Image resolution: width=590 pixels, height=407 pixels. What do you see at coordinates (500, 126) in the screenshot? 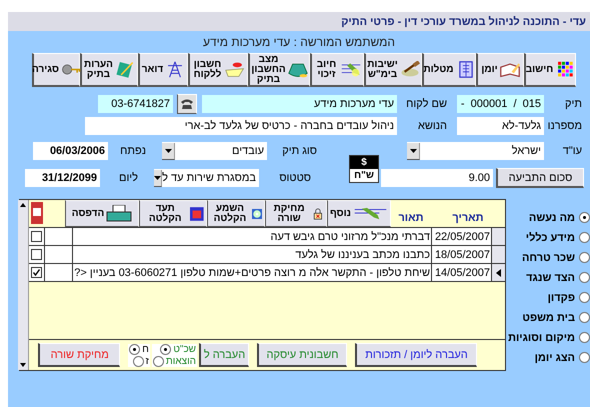
I see `reference-field: גלעד-לא` at bounding box center [500, 126].